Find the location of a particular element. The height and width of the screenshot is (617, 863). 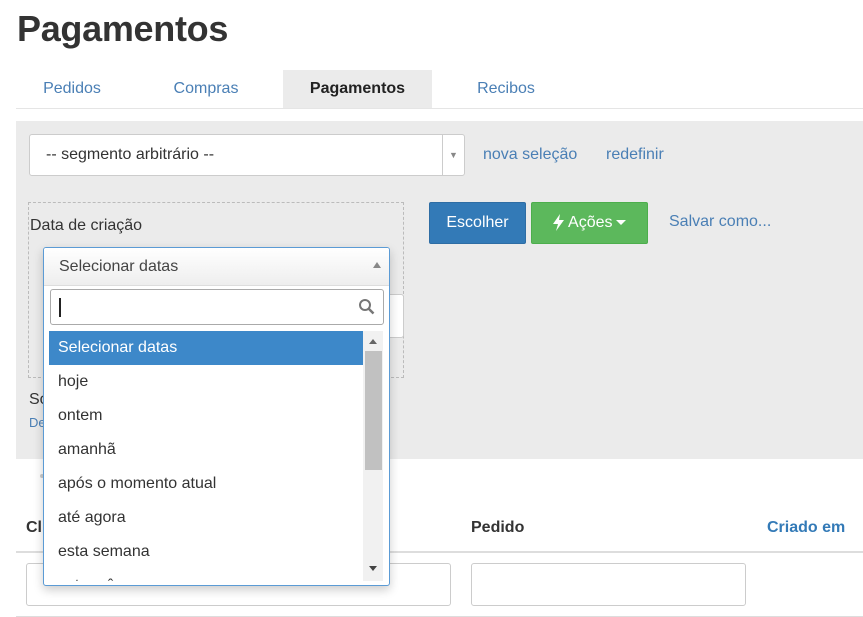

option-hoje: hoje is located at coordinates (206, 382).